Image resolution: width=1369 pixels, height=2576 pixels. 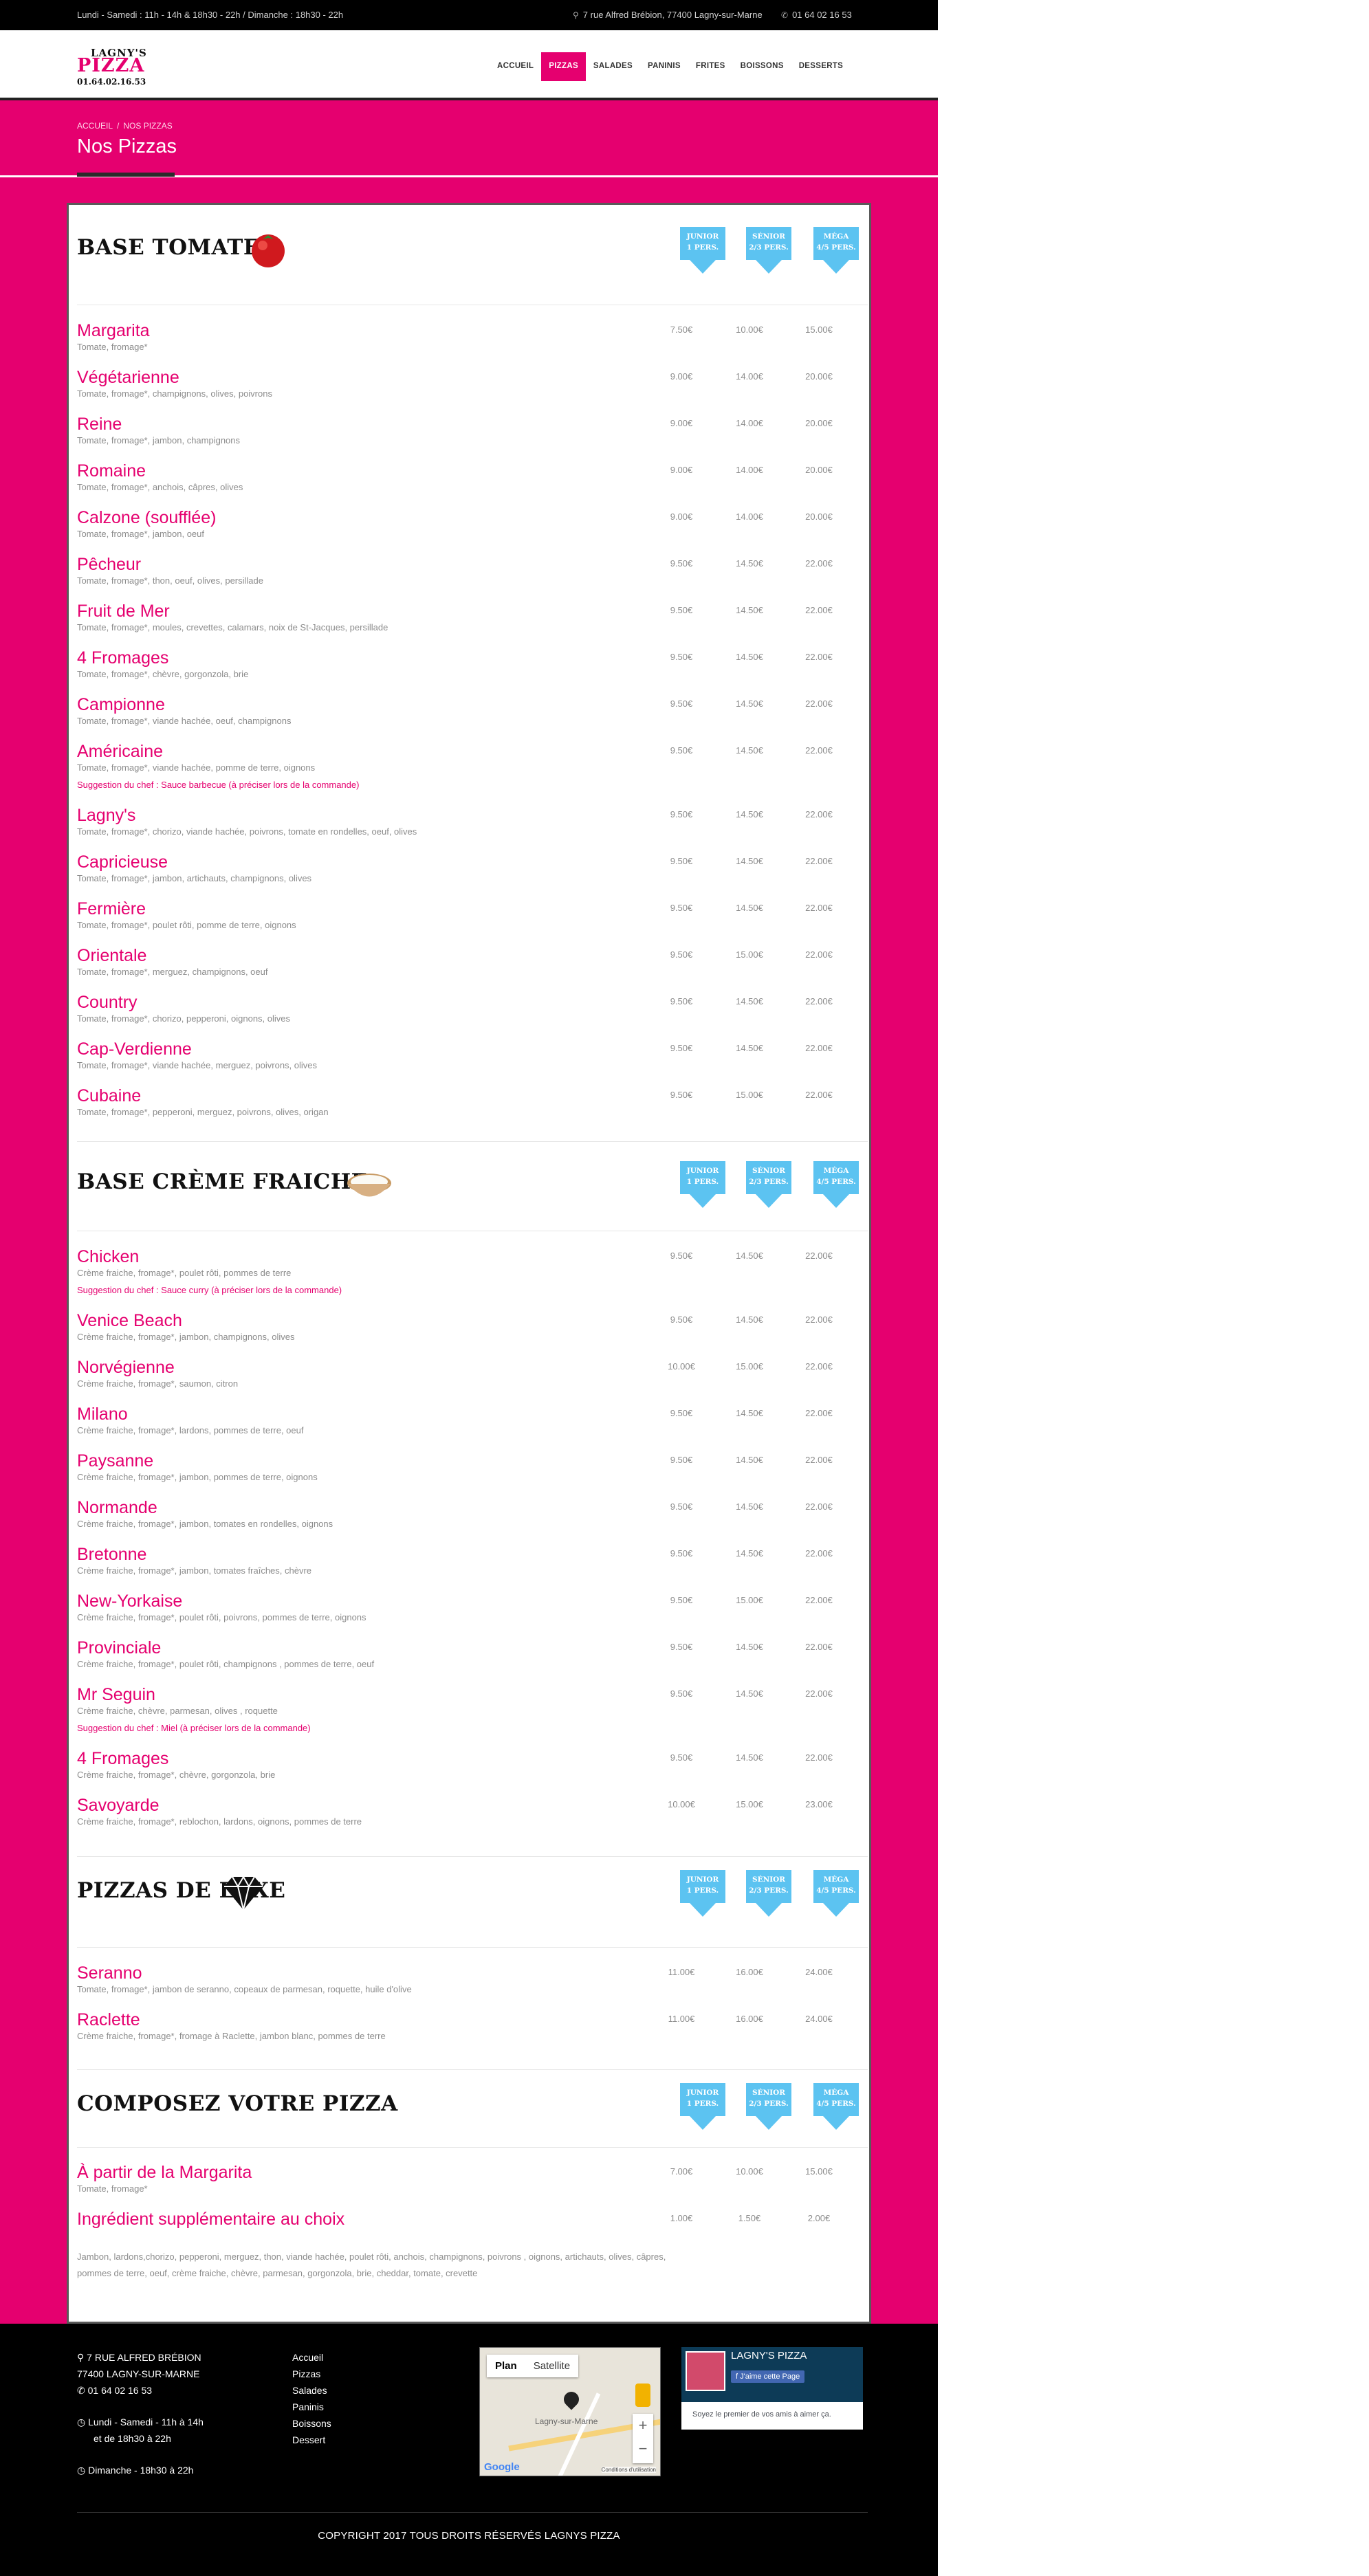 I want to click on map-tab-plan: Plan, so click(x=506, y=2366).